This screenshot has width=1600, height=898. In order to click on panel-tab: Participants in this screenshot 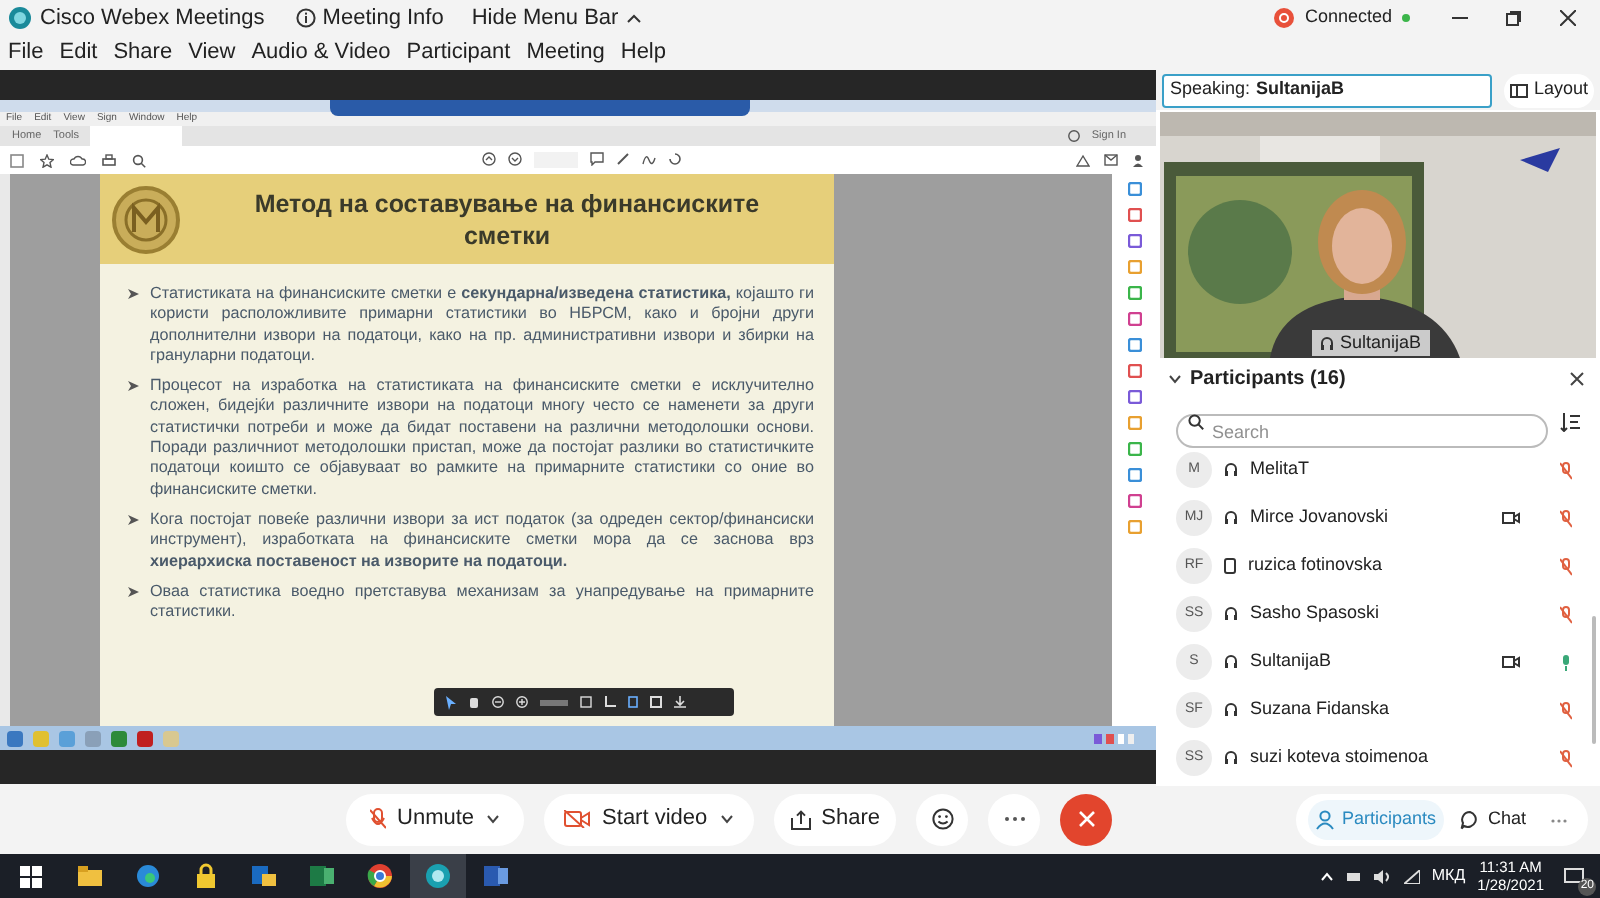, I will do `click(1375, 820)`.